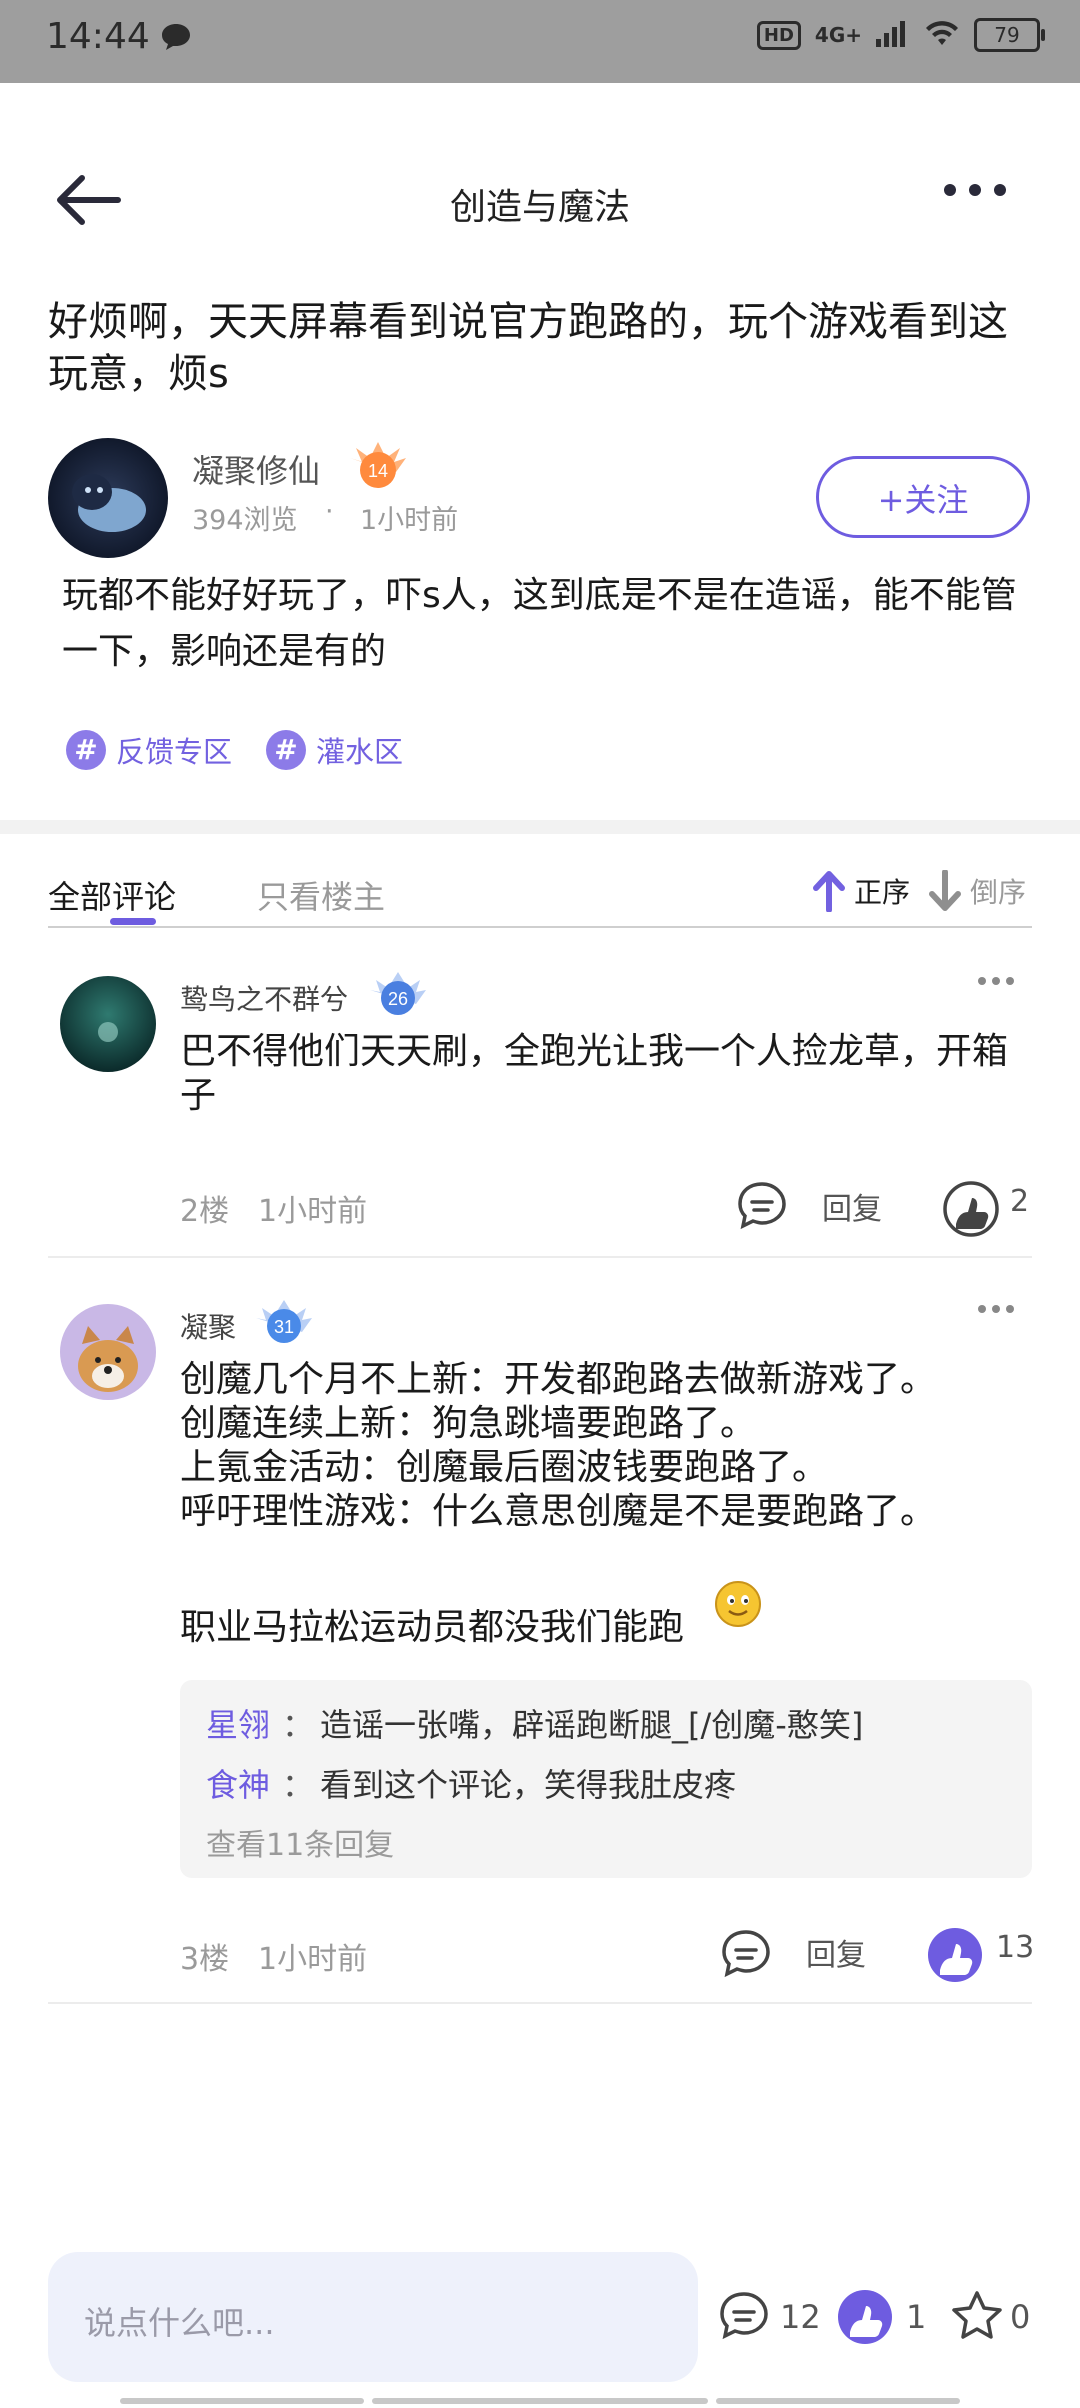 Image resolution: width=1080 pixels, height=2408 pixels. I want to click on active-tab-indicator, so click(133, 921).